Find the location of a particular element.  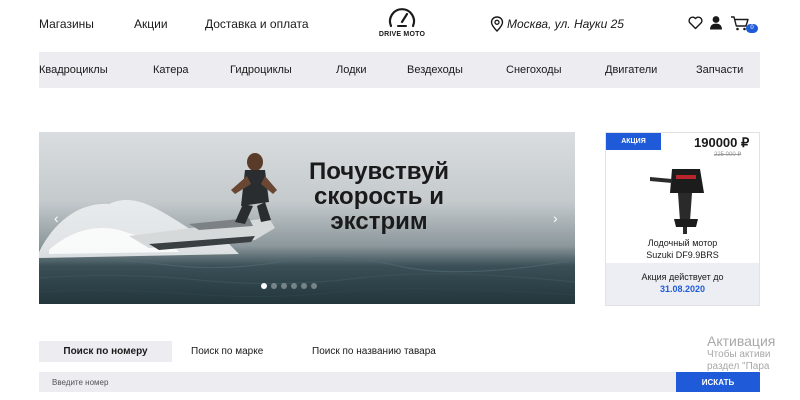

location-text: Москва, ул. Науки 25 is located at coordinates (565, 24).